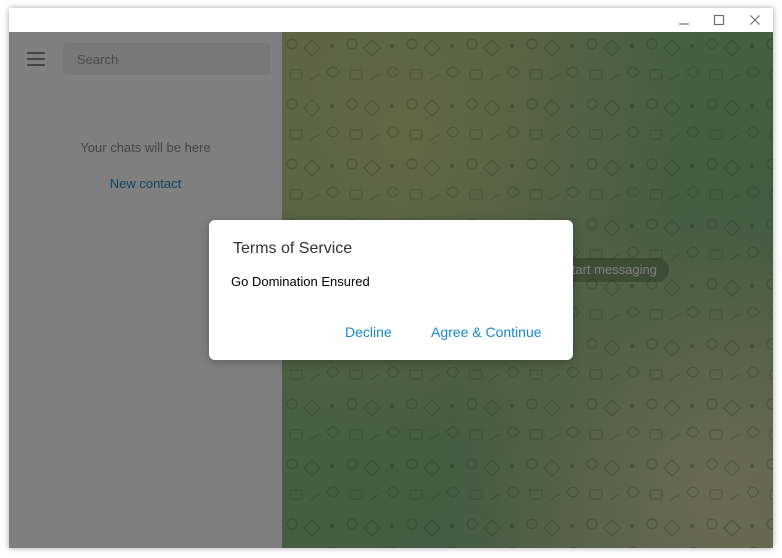 The image size is (782, 558). I want to click on decline-button: Decline, so click(368, 332).